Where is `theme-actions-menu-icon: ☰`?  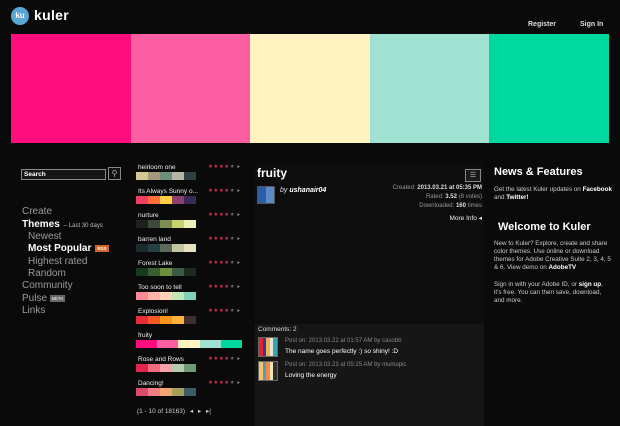
theme-actions-menu-icon: ☰ is located at coordinates (473, 175).